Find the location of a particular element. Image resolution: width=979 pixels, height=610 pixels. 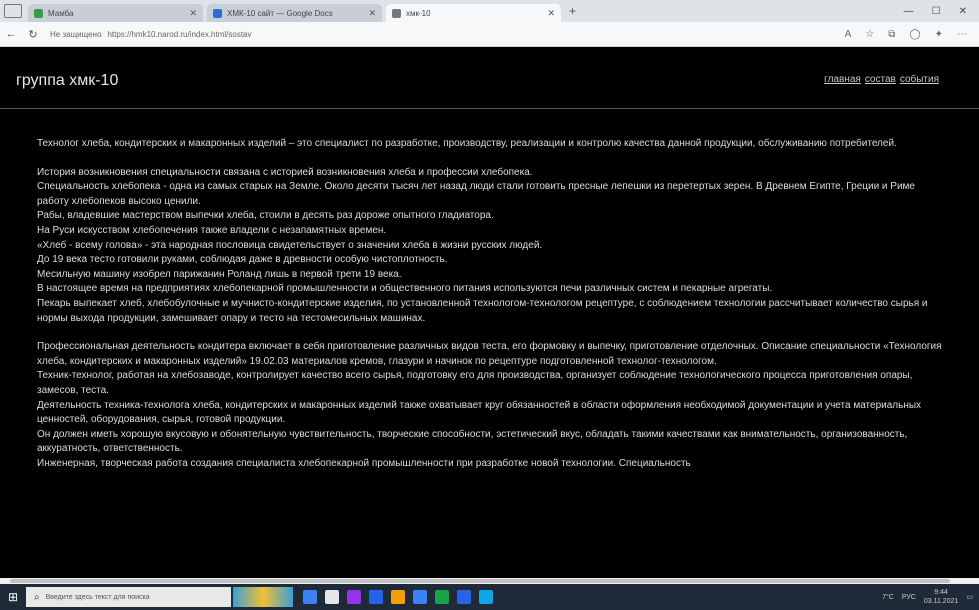

close-window-button: ✕ is located at coordinates (963, 11).